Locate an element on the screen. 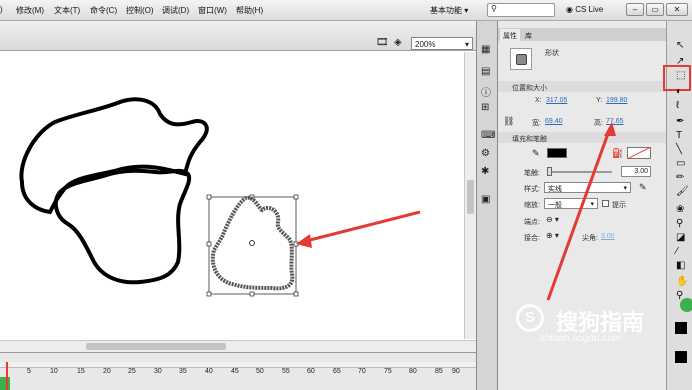  shape-icon is located at coordinates (521, 59).